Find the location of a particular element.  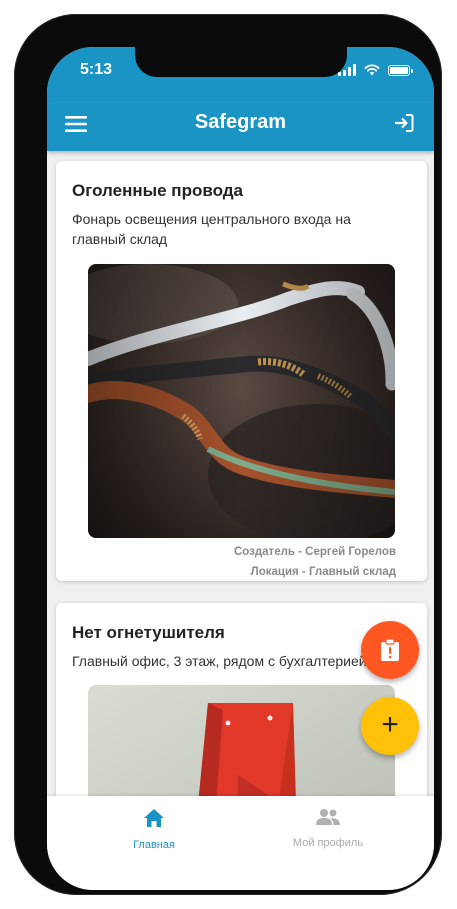

nav-home-label: Главная is located at coordinates (154, 845).